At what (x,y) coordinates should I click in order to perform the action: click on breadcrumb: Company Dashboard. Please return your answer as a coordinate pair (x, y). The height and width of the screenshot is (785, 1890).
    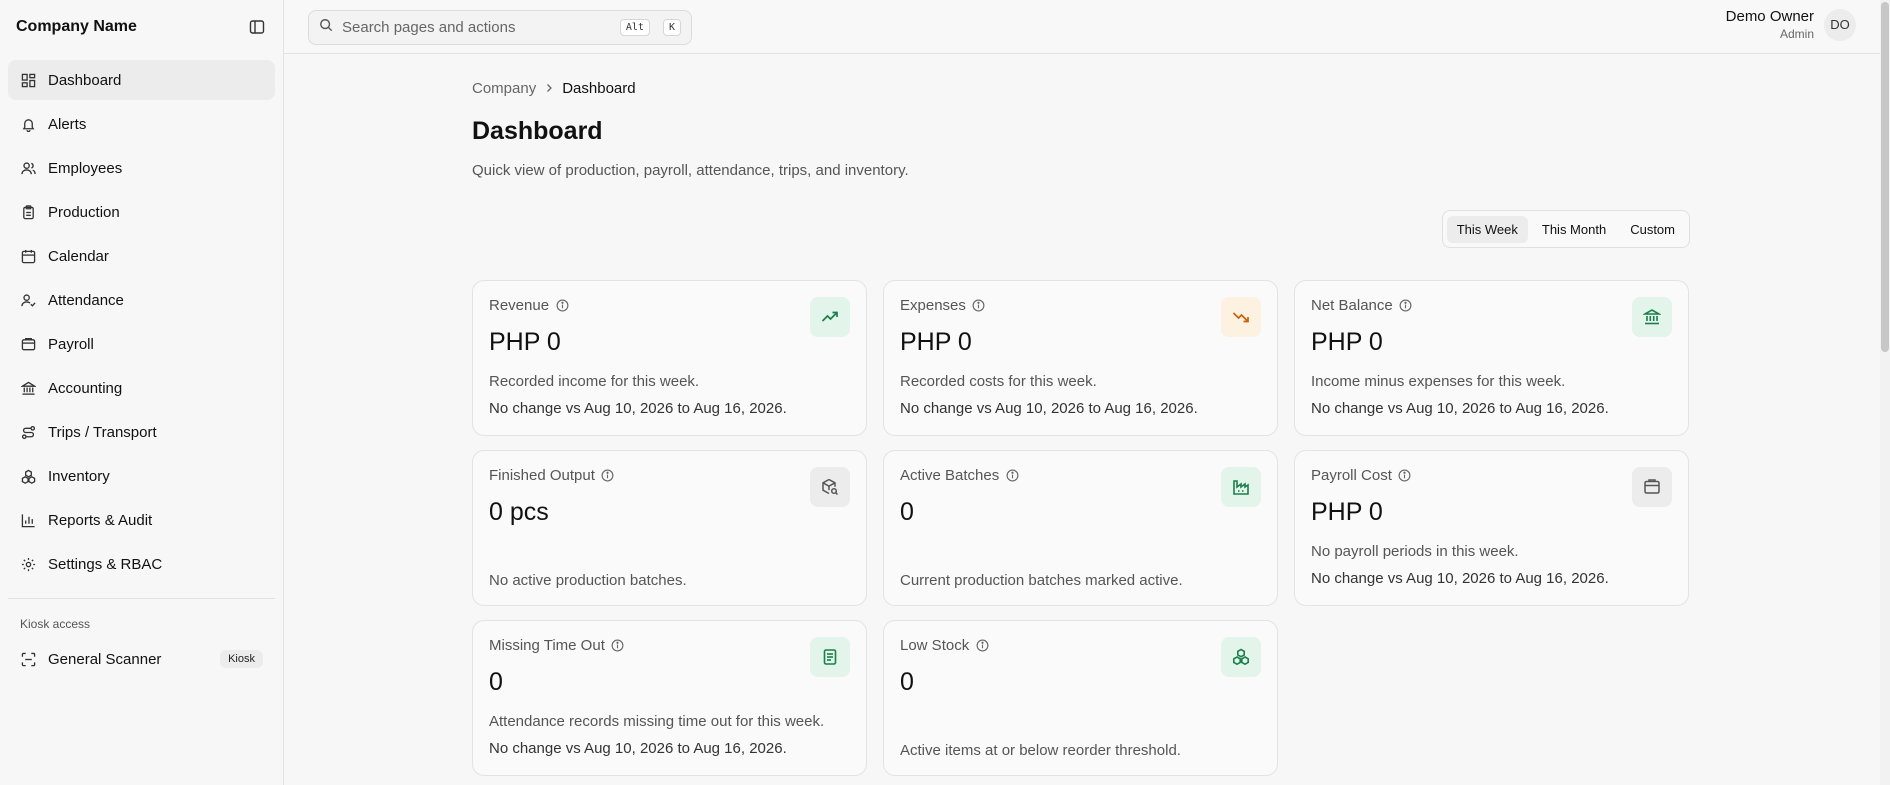
    Looking at the image, I should click on (1081, 88).